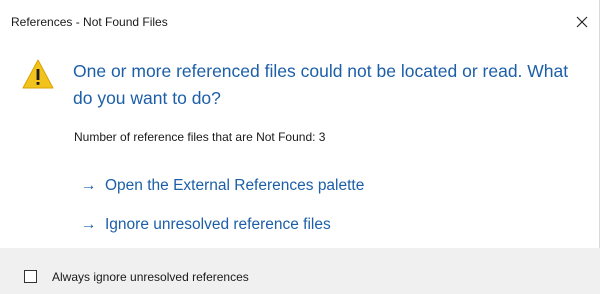 This screenshot has width=600, height=294. Describe the element at coordinates (300, 20) in the screenshot. I see `title-bar: References - Not Found Files` at that location.